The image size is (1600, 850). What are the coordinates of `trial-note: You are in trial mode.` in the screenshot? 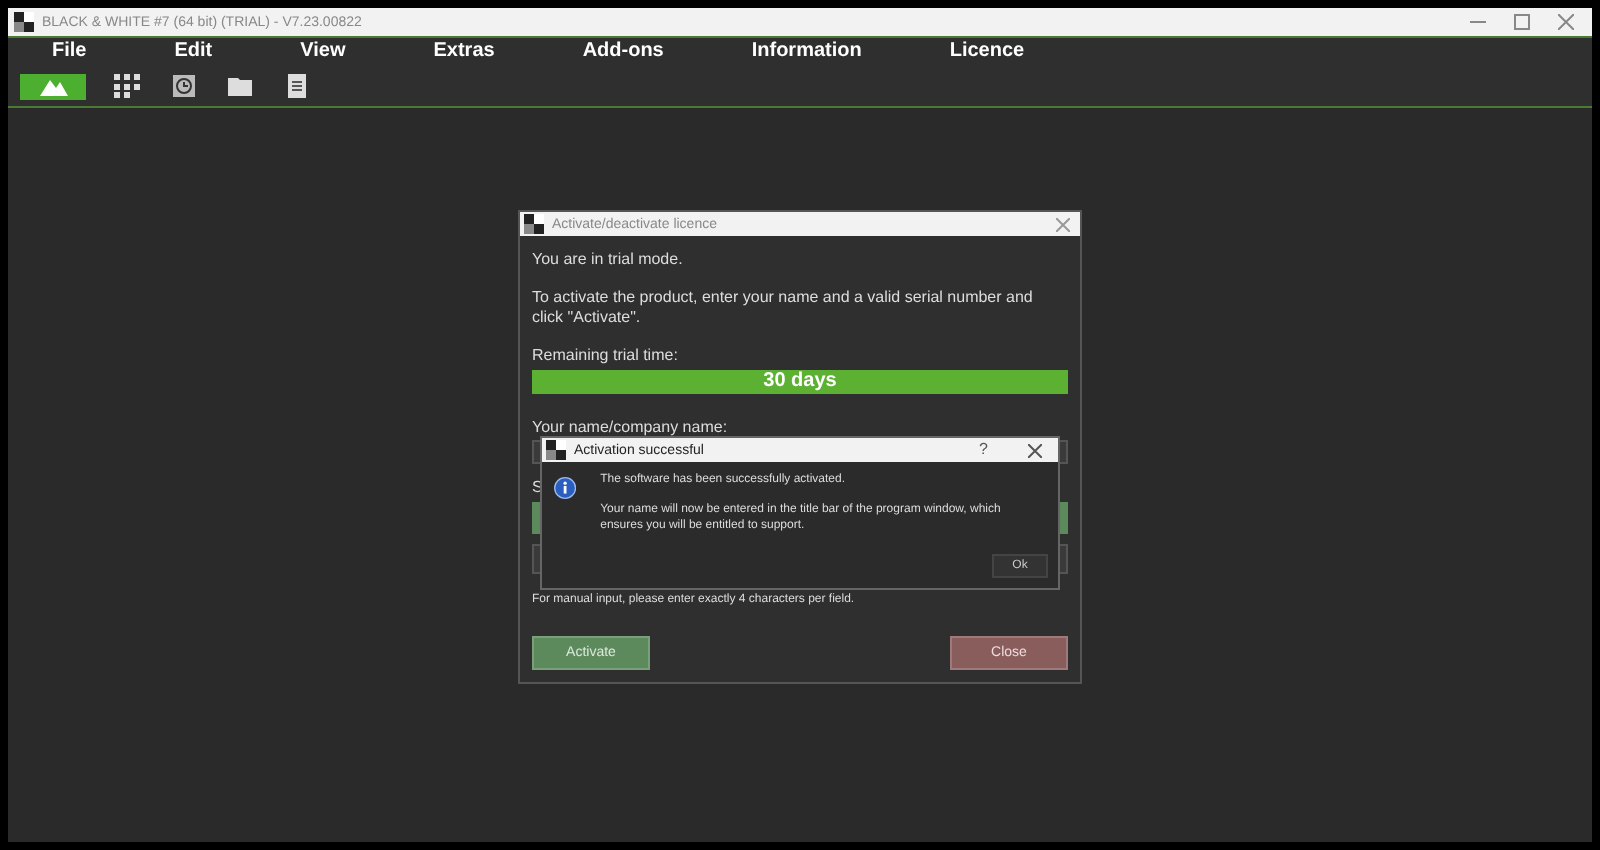 It's located at (608, 260).